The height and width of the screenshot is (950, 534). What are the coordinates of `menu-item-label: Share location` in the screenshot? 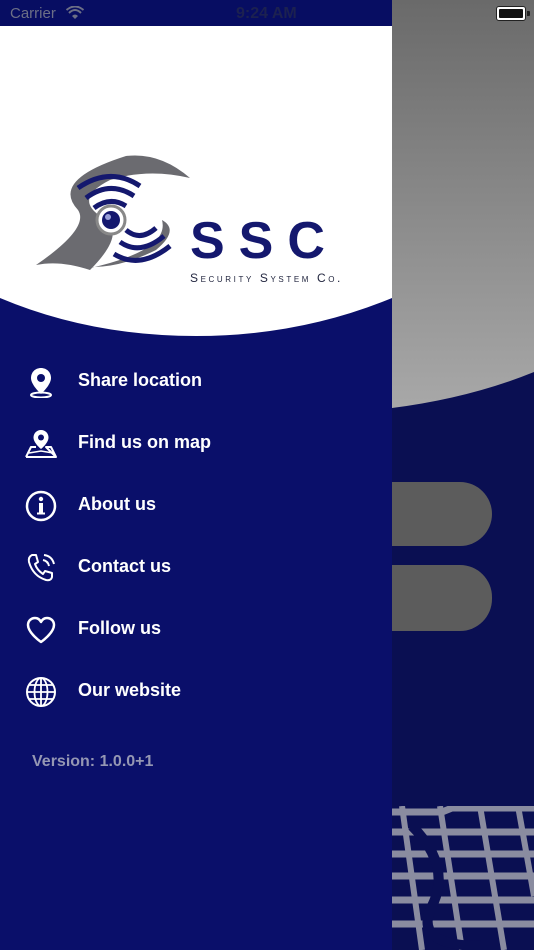 It's located at (140, 380).